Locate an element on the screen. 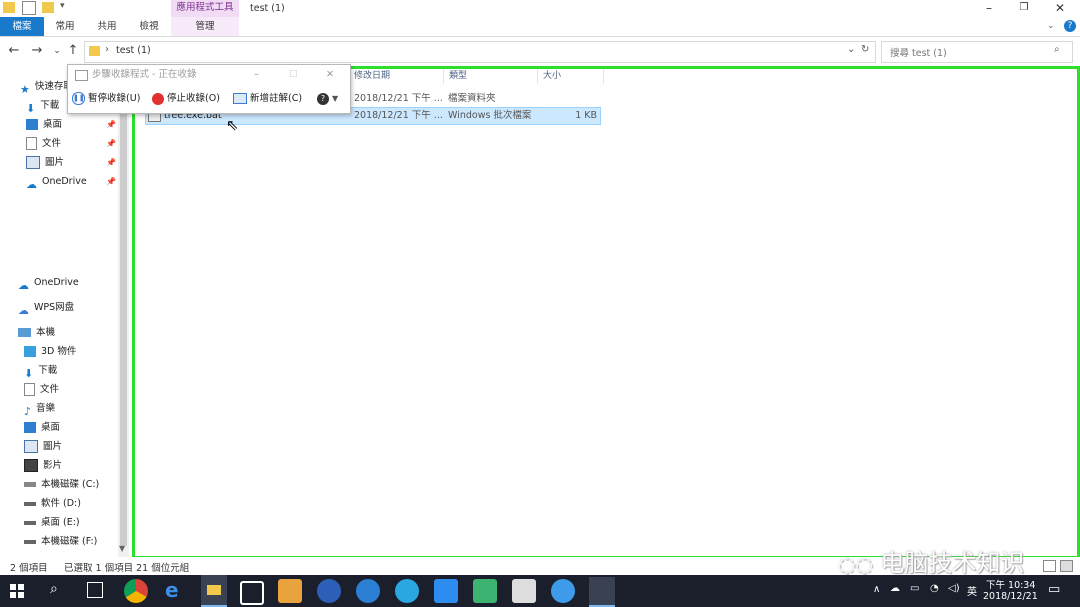 The image size is (1080, 607). properties-icon is located at coordinates (29, 8).